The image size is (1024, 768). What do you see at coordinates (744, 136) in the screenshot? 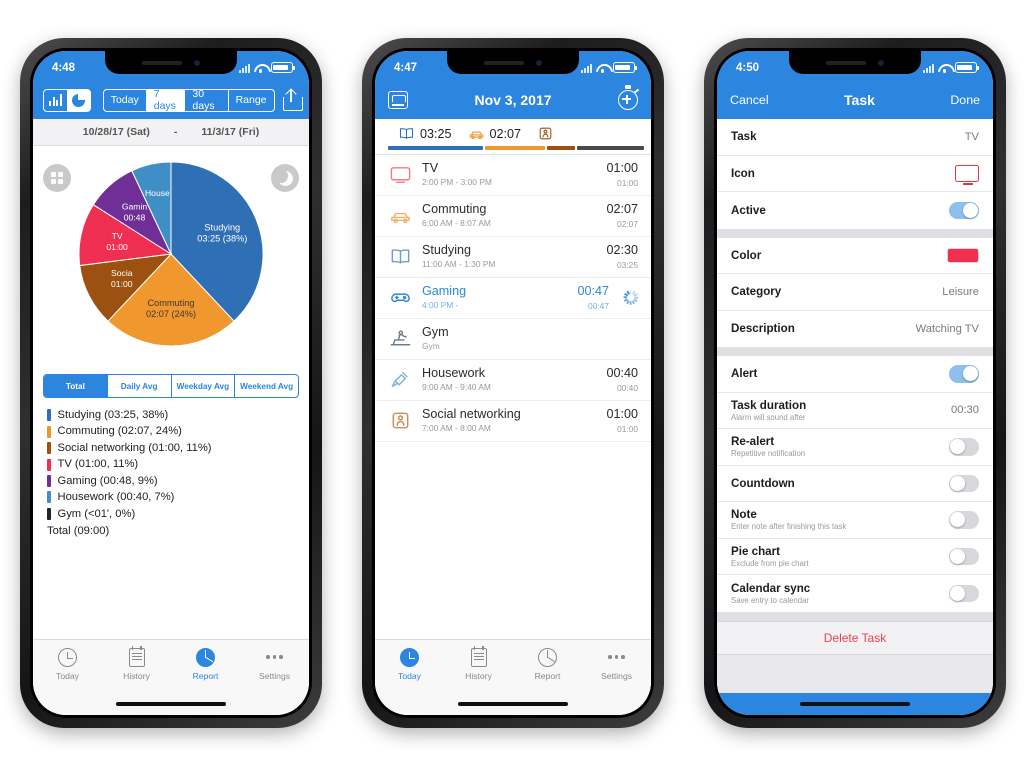
I see `settings-row-labels: Task` at bounding box center [744, 136].